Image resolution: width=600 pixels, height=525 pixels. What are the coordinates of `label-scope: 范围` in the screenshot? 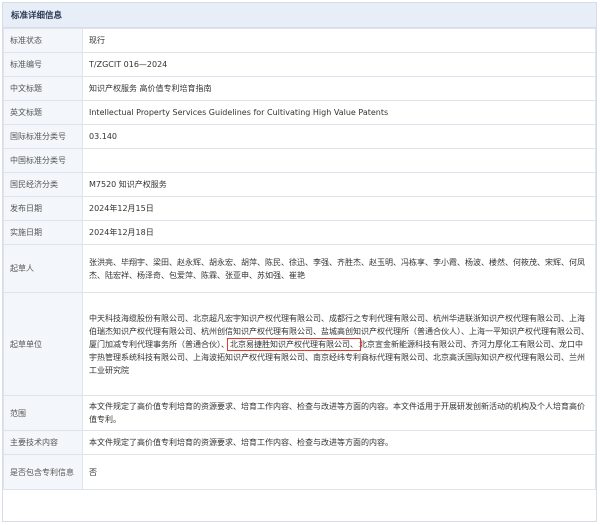 It's located at (43, 413).